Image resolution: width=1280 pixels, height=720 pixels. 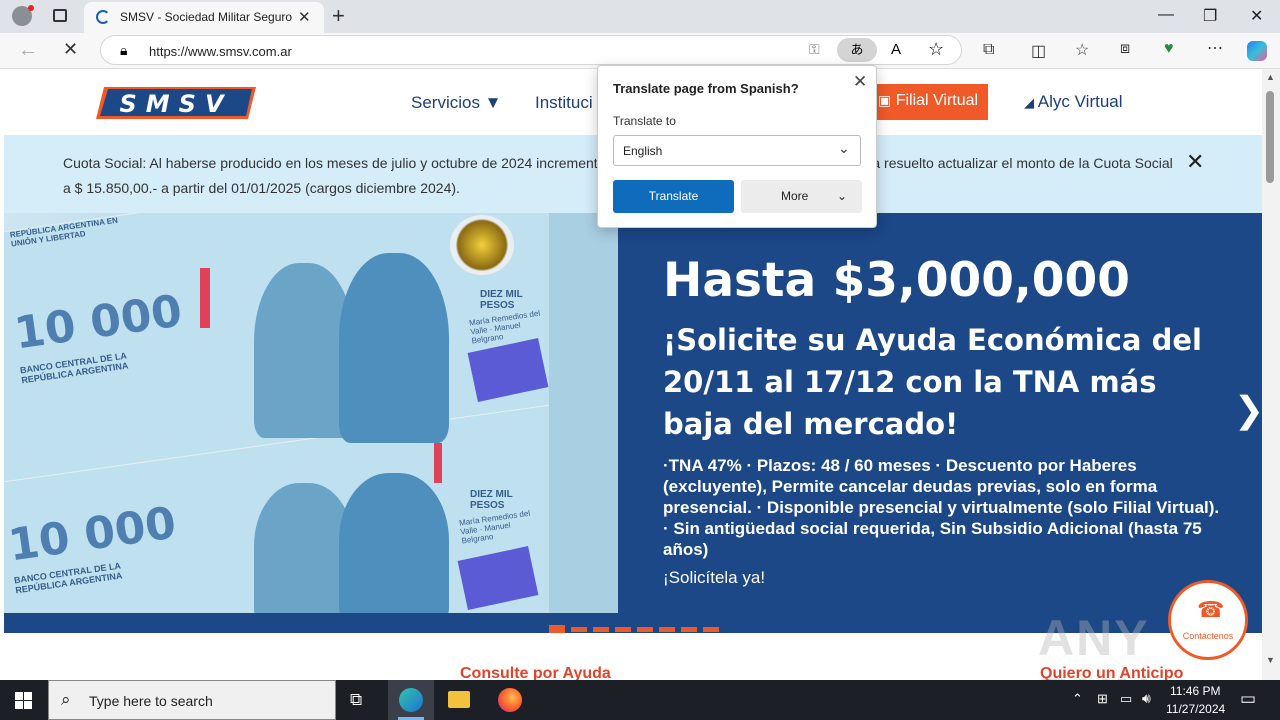 I want to click on alyc-virtual-label: Alyc Virtual, so click(x=1080, y=101).